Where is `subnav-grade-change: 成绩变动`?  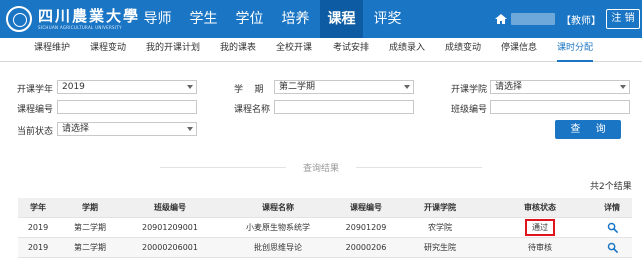 subnav-grade-change: 成绩变动 is located at coordinates (463, 50).